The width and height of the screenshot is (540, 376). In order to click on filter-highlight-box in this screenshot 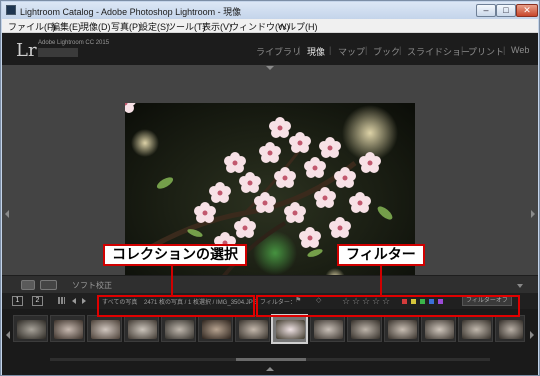, I will do `click(388, 306)`.